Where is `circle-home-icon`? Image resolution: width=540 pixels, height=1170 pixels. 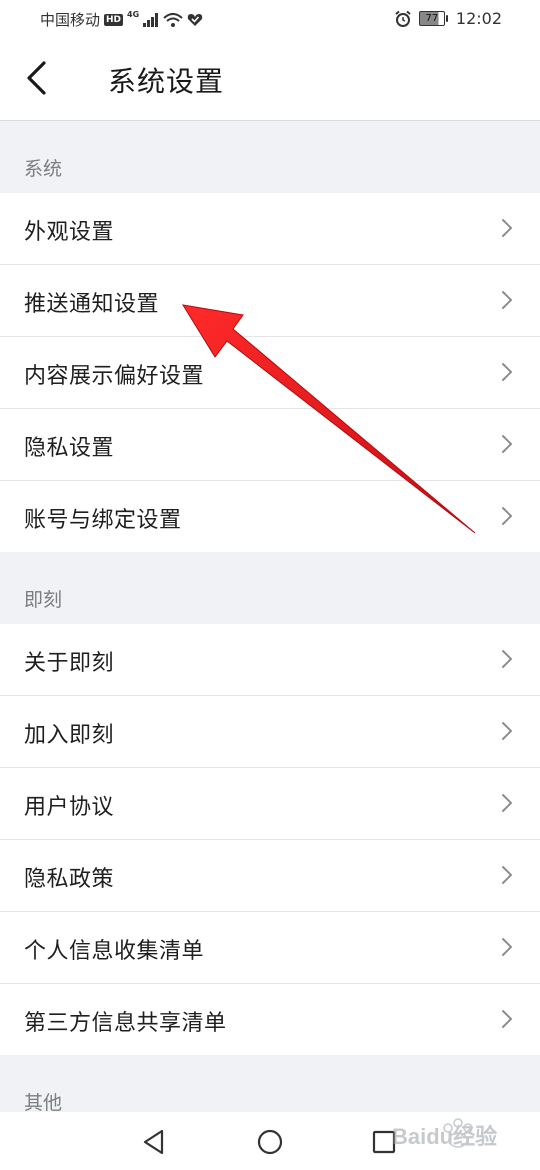
circle-home-icon is located at coordinates (270, 1142).